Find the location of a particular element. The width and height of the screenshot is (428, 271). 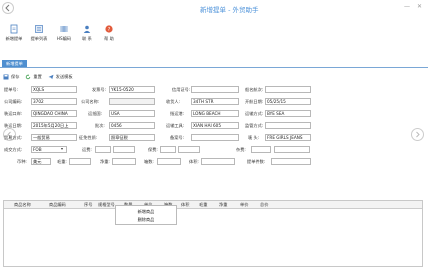

shipping-mark-label: 唛 头: is located at coordinates (254, 137).